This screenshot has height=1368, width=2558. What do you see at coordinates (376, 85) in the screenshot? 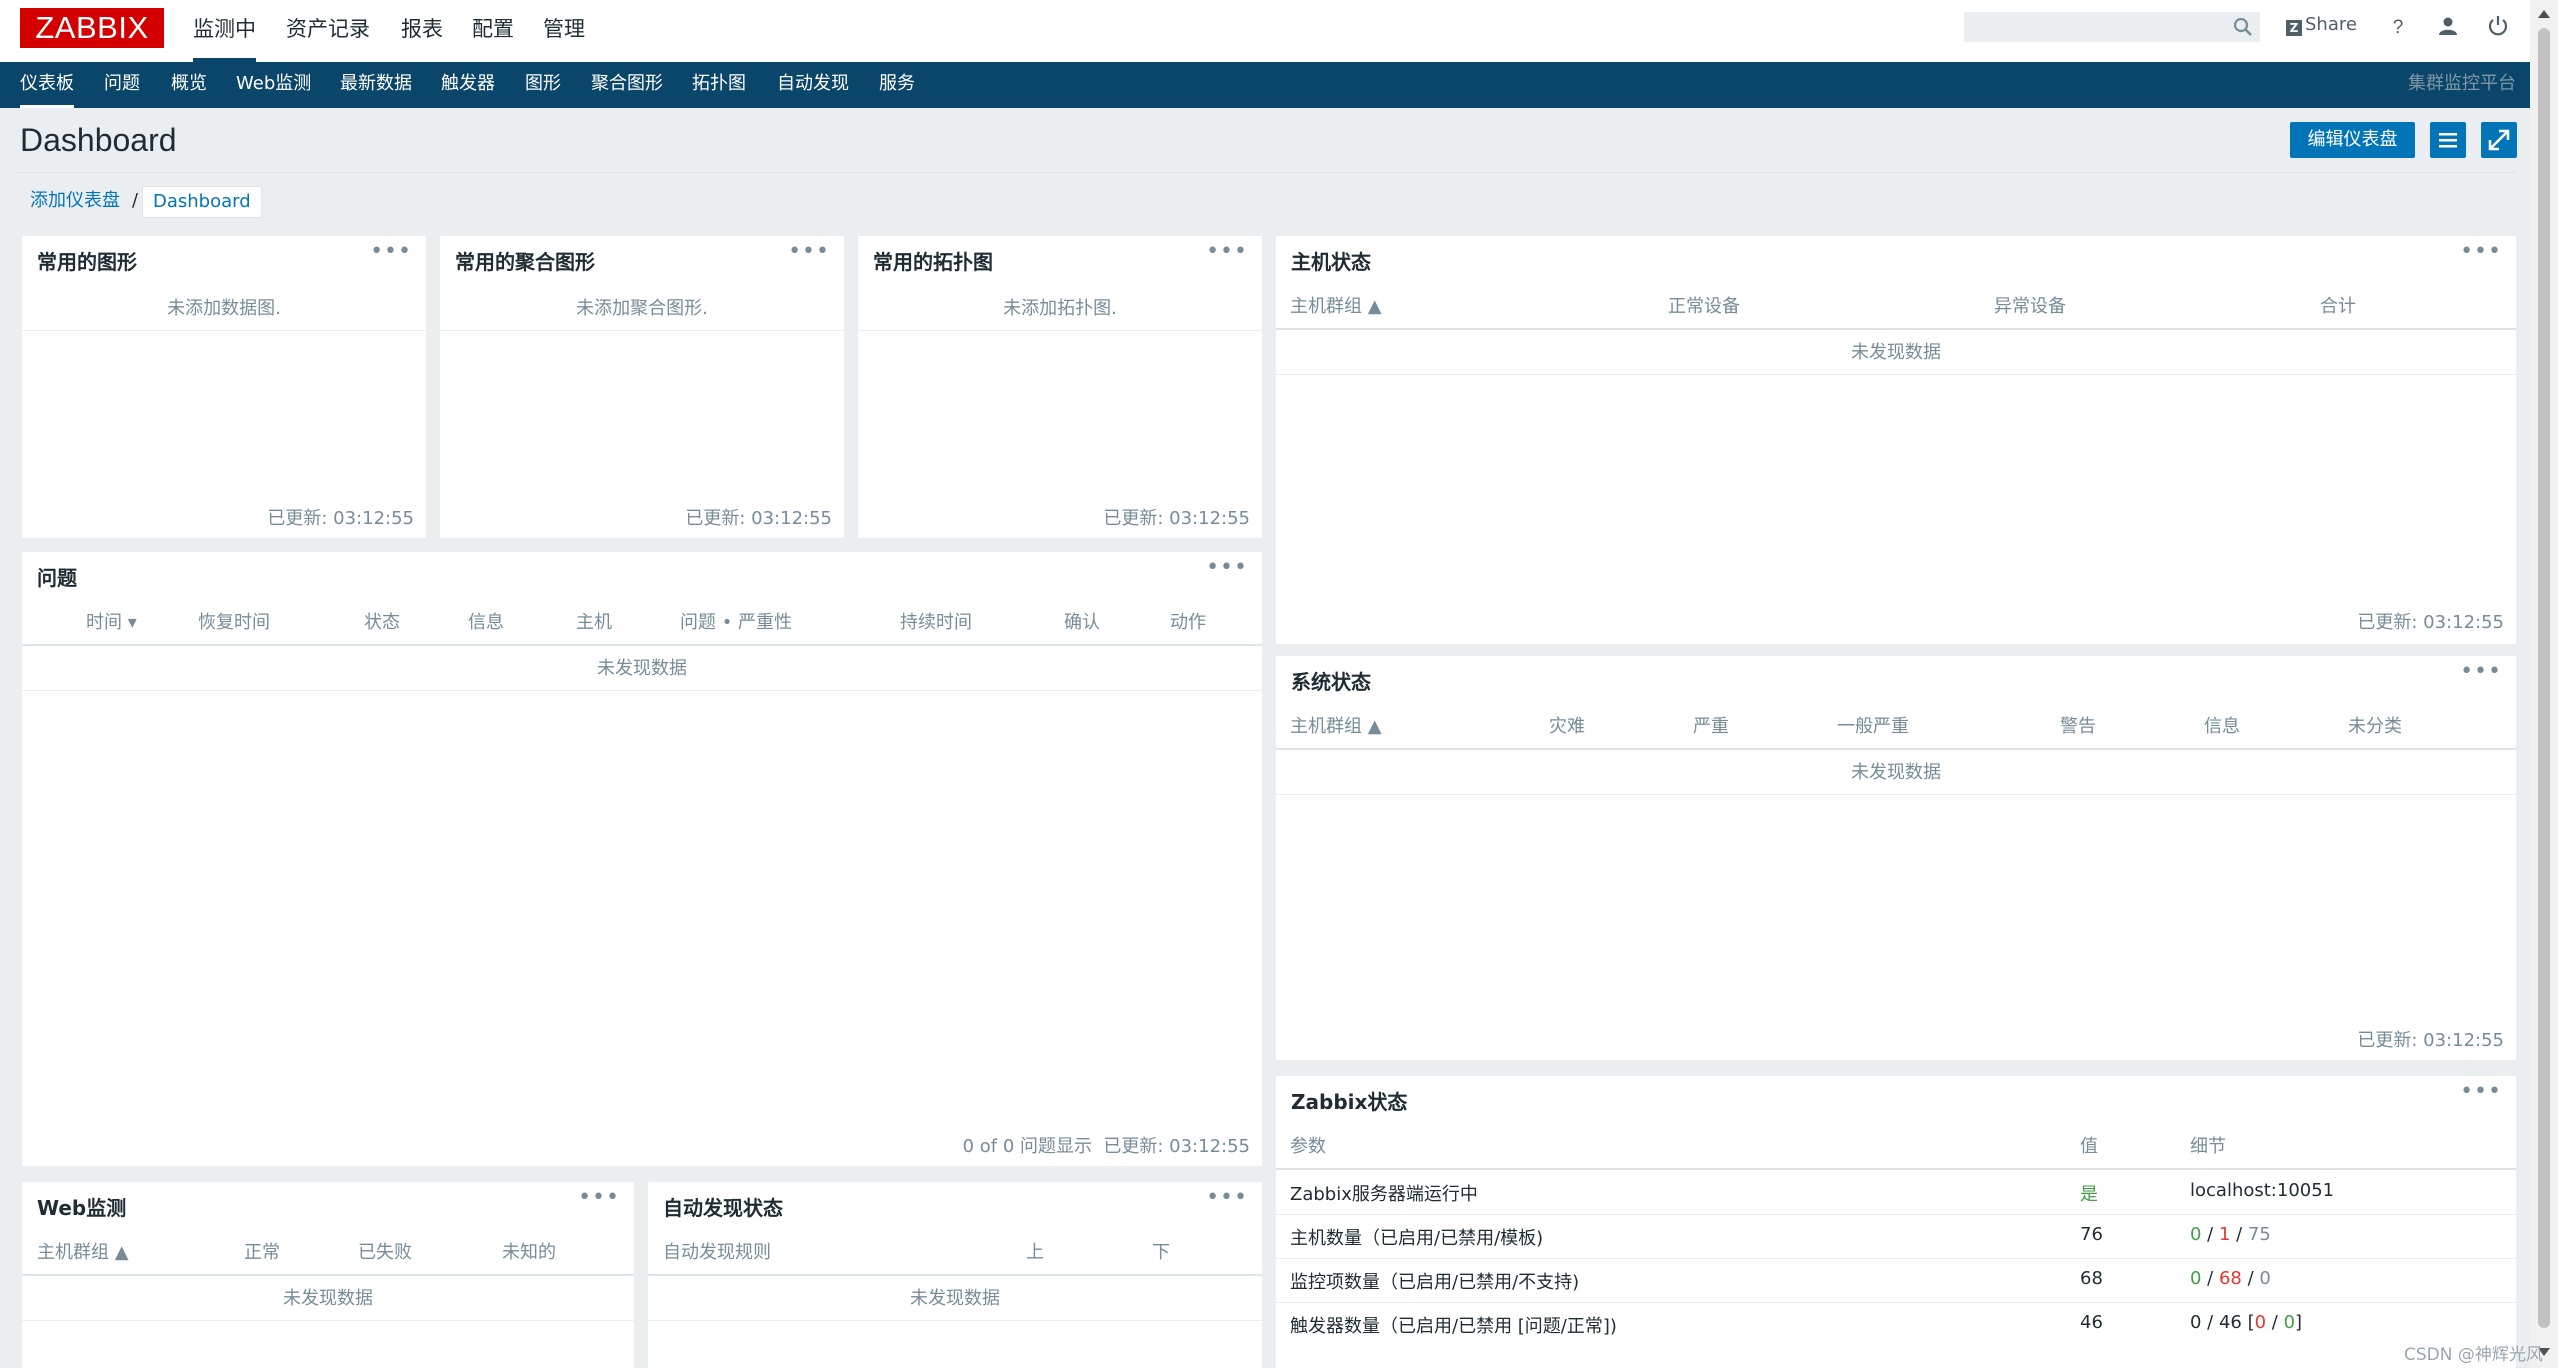
I see `nav-latest-data: 最新数据` at bounding box center [376, 85].